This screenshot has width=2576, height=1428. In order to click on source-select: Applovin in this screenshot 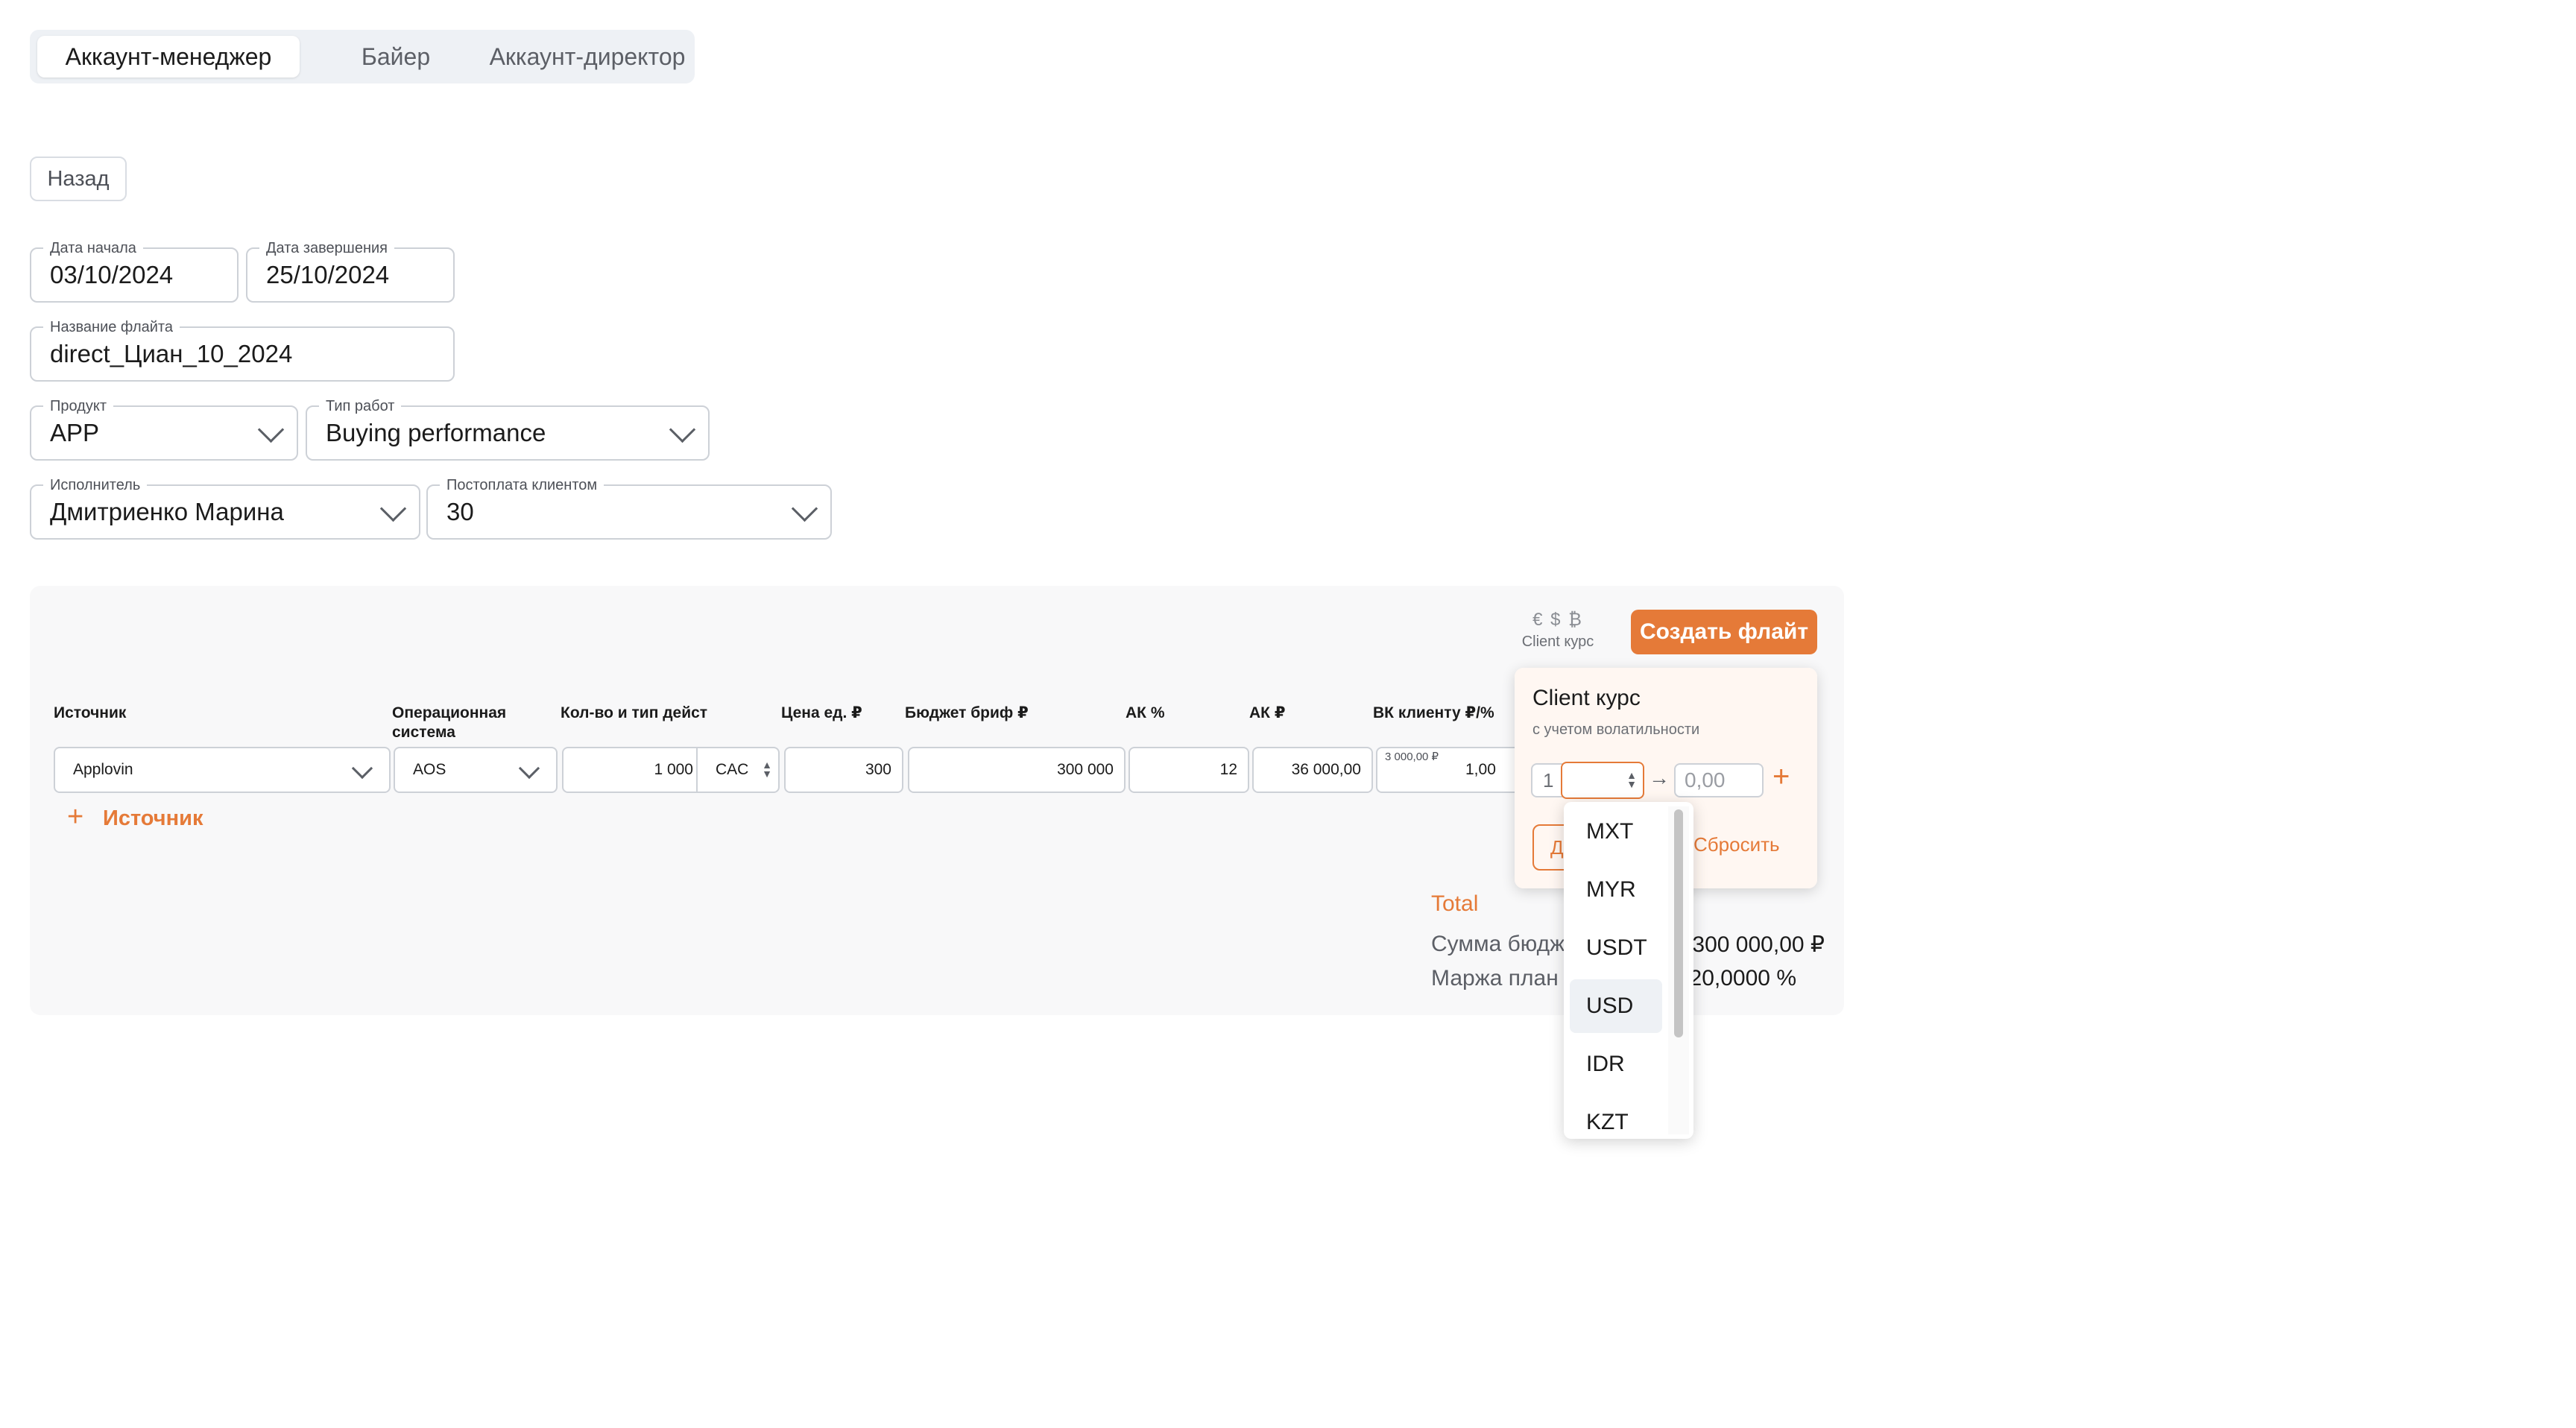, I will do `click(222, 770)`.